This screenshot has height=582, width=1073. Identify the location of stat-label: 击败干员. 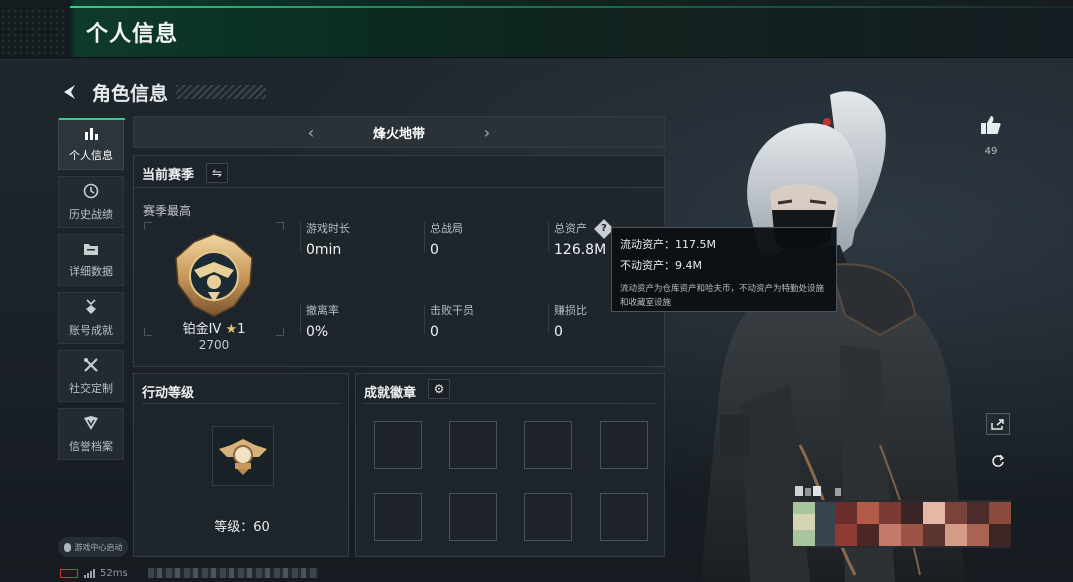
(452, 310).